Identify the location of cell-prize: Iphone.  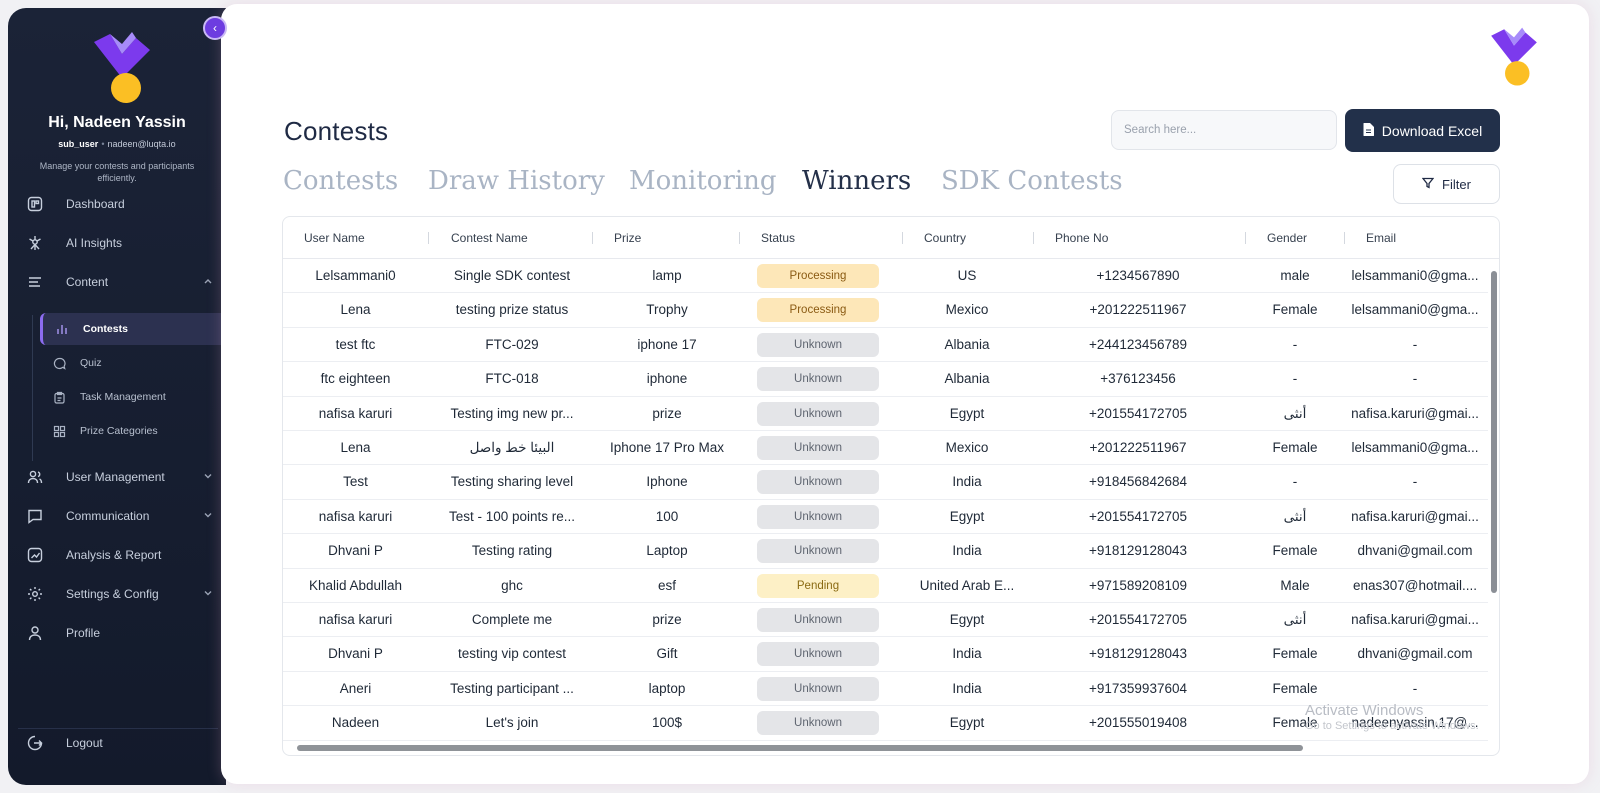
(667, 482).